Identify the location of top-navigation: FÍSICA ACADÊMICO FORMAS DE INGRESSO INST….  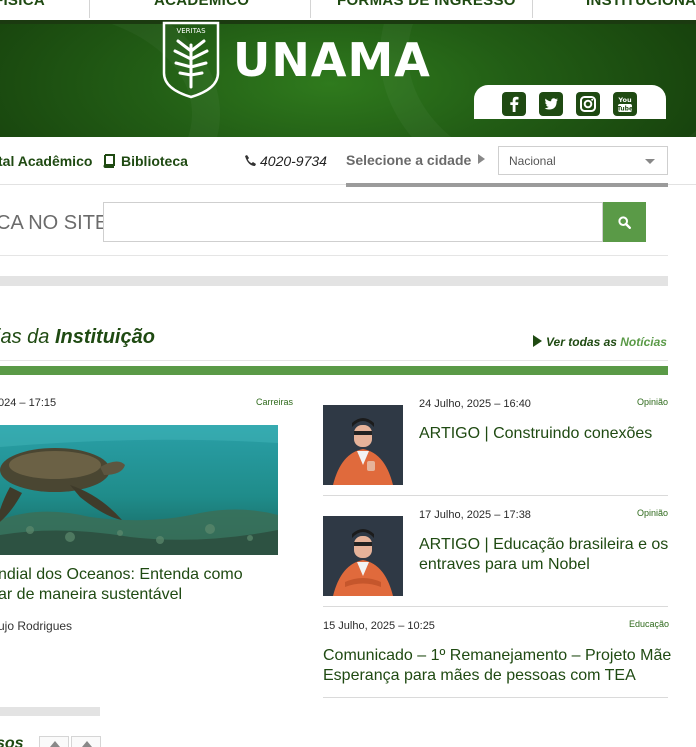
(348, 10).